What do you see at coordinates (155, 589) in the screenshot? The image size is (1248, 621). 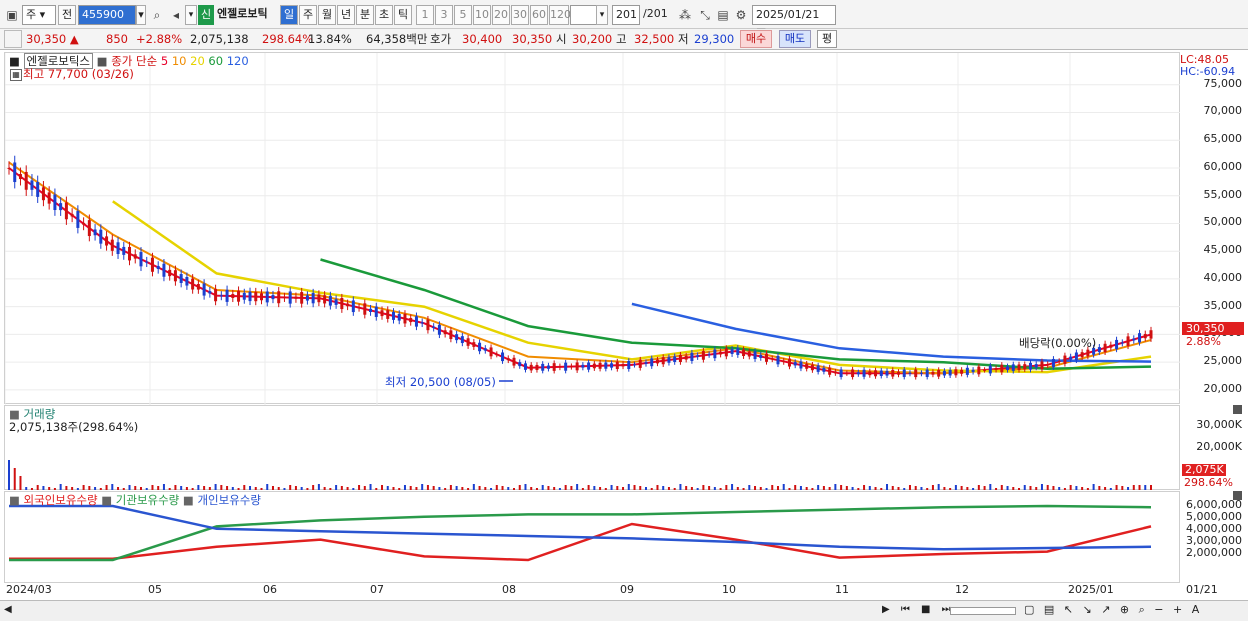 I see `x-label-1: 05` at bounding box center [155, 589].